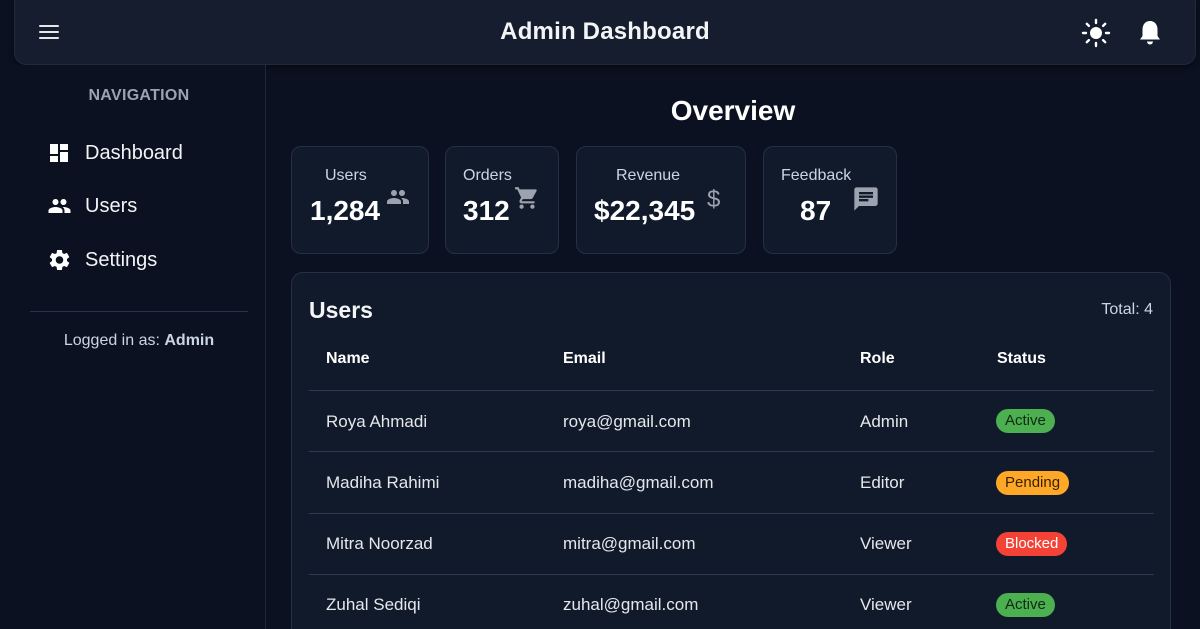 The image size is (1200, 629). What do you see at coordinates (1033, 483) in the screenshot?
I see `status-badge: Pending` at bounding box center [1033, 483].